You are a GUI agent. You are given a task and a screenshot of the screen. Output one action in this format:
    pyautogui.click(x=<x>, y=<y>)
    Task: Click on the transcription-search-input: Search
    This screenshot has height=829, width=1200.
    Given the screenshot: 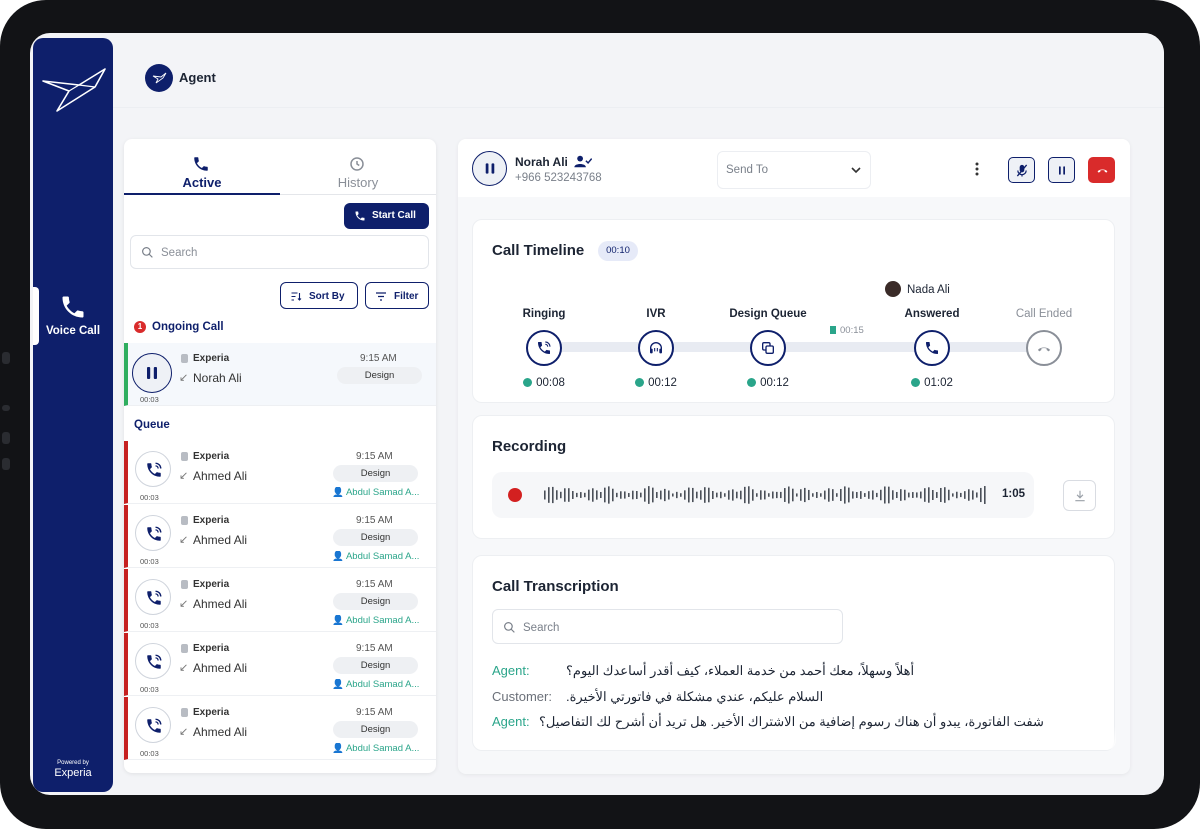 What is the action you would take?
    pyautogui.click(x=667, y=626)
    